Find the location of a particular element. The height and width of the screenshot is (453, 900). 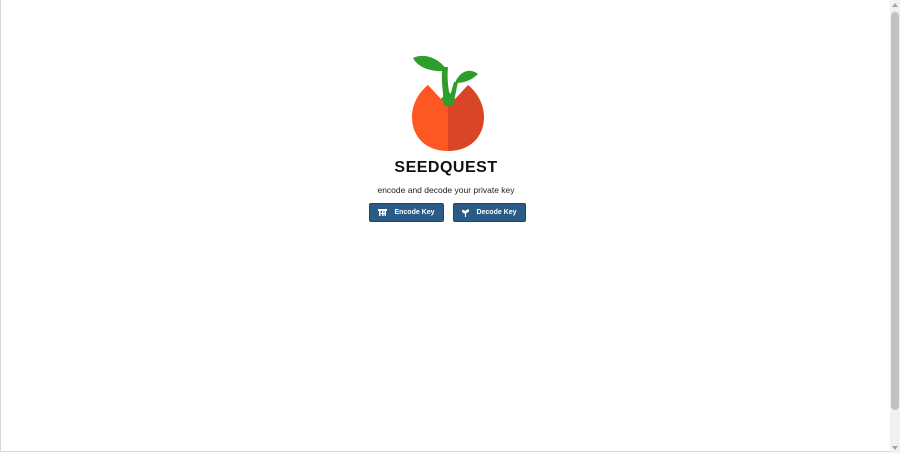

decode-key-button: Decode Key is located at coordinates (489, 212).